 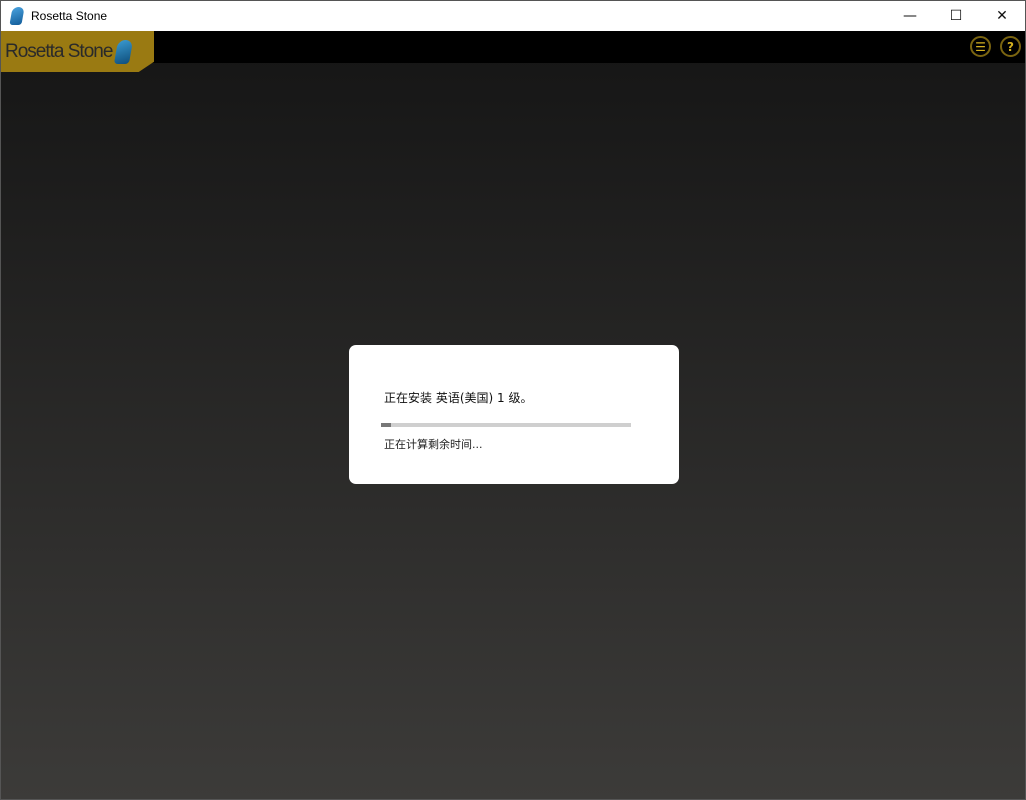 I want to click on progress-fill, so click(x=386, y=425).